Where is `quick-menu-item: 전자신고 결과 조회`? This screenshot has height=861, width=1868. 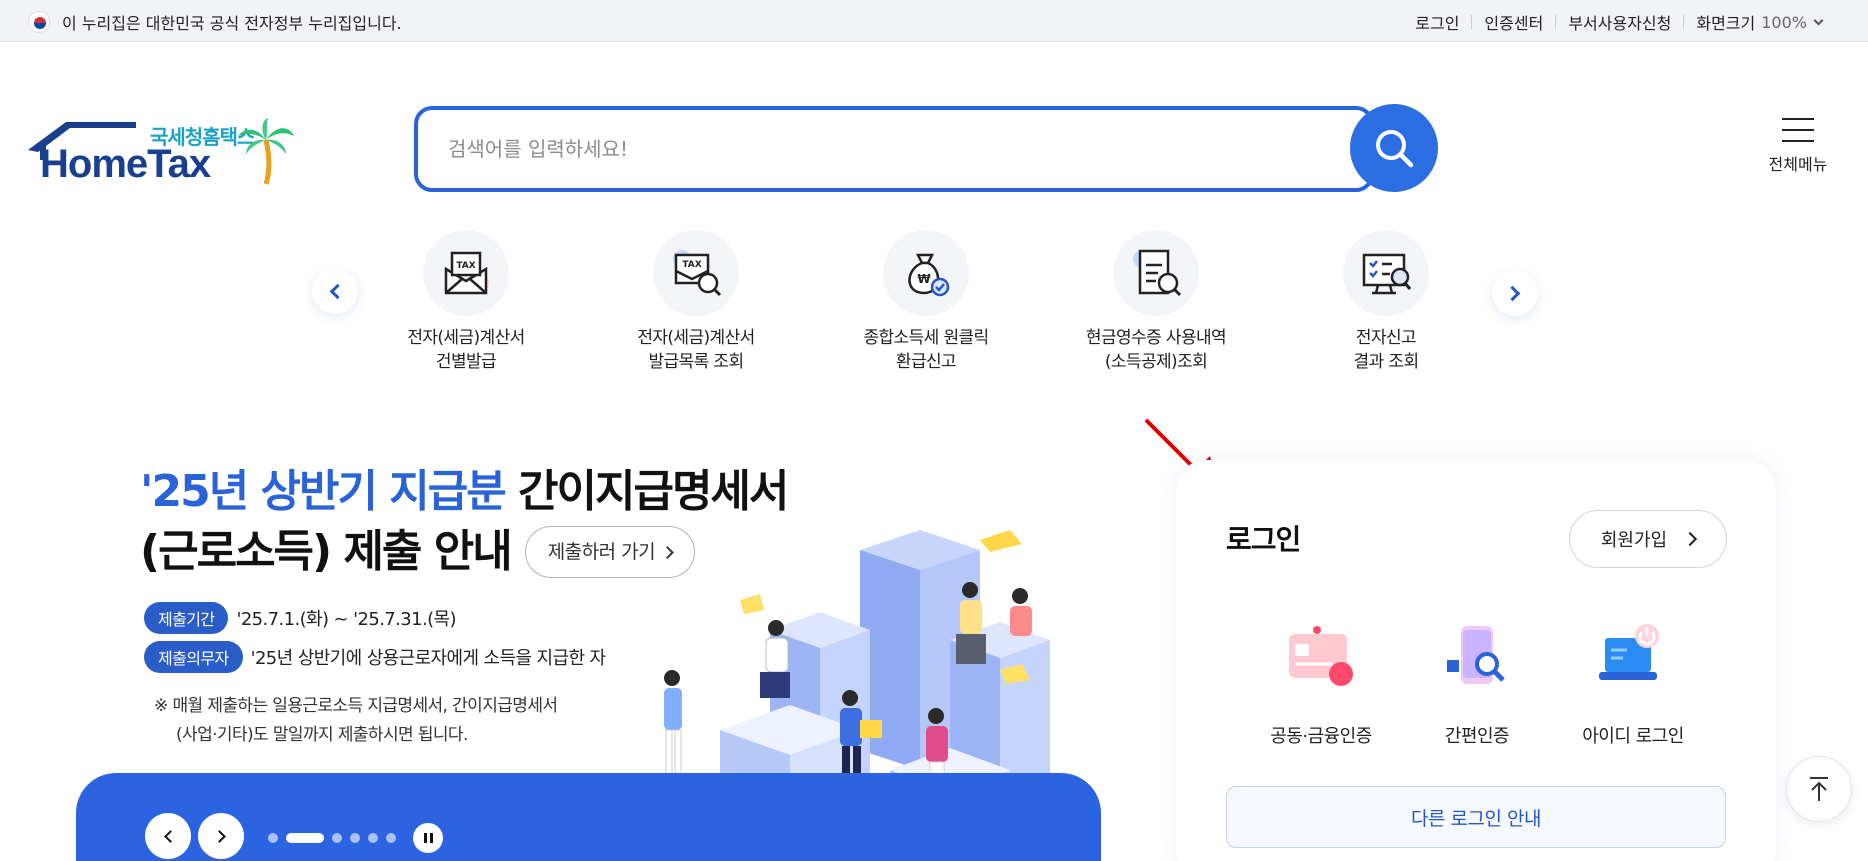
quick-menu-item: 전자신고 결과 조회 is located at coordinates (1386, 302).